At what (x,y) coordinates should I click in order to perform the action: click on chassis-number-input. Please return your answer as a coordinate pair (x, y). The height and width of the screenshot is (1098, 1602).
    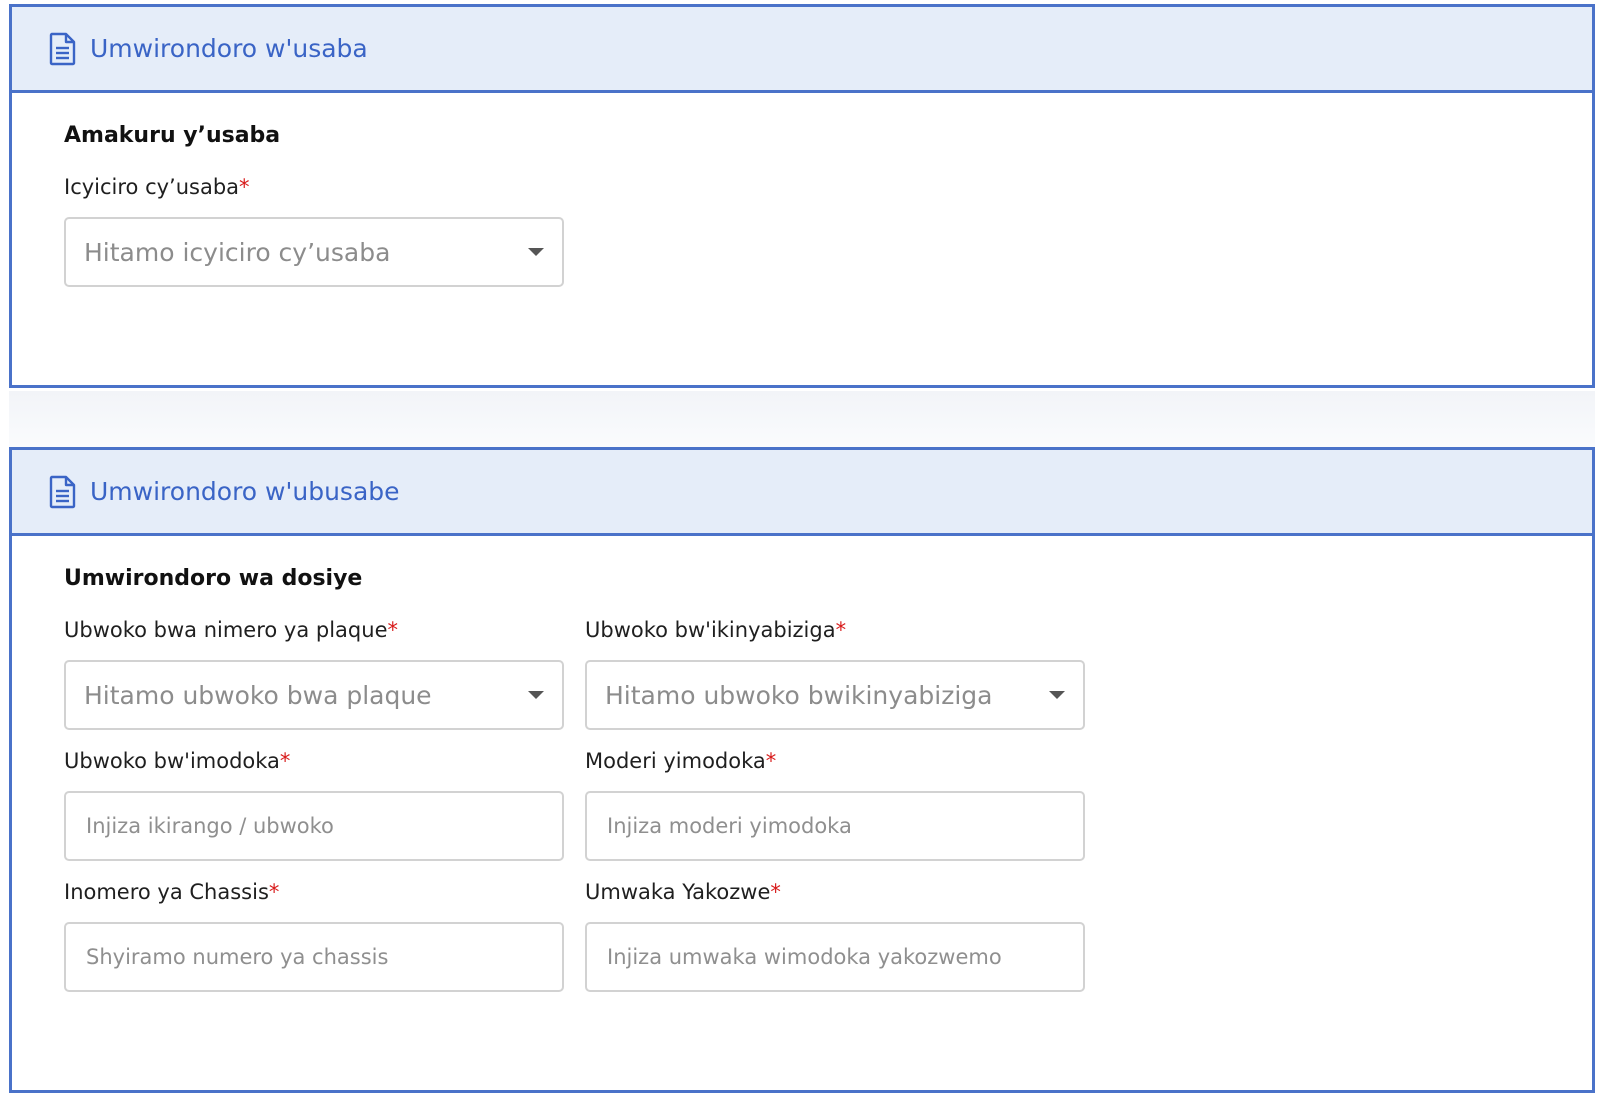
    Looking at the image, I should click on (314, 957).